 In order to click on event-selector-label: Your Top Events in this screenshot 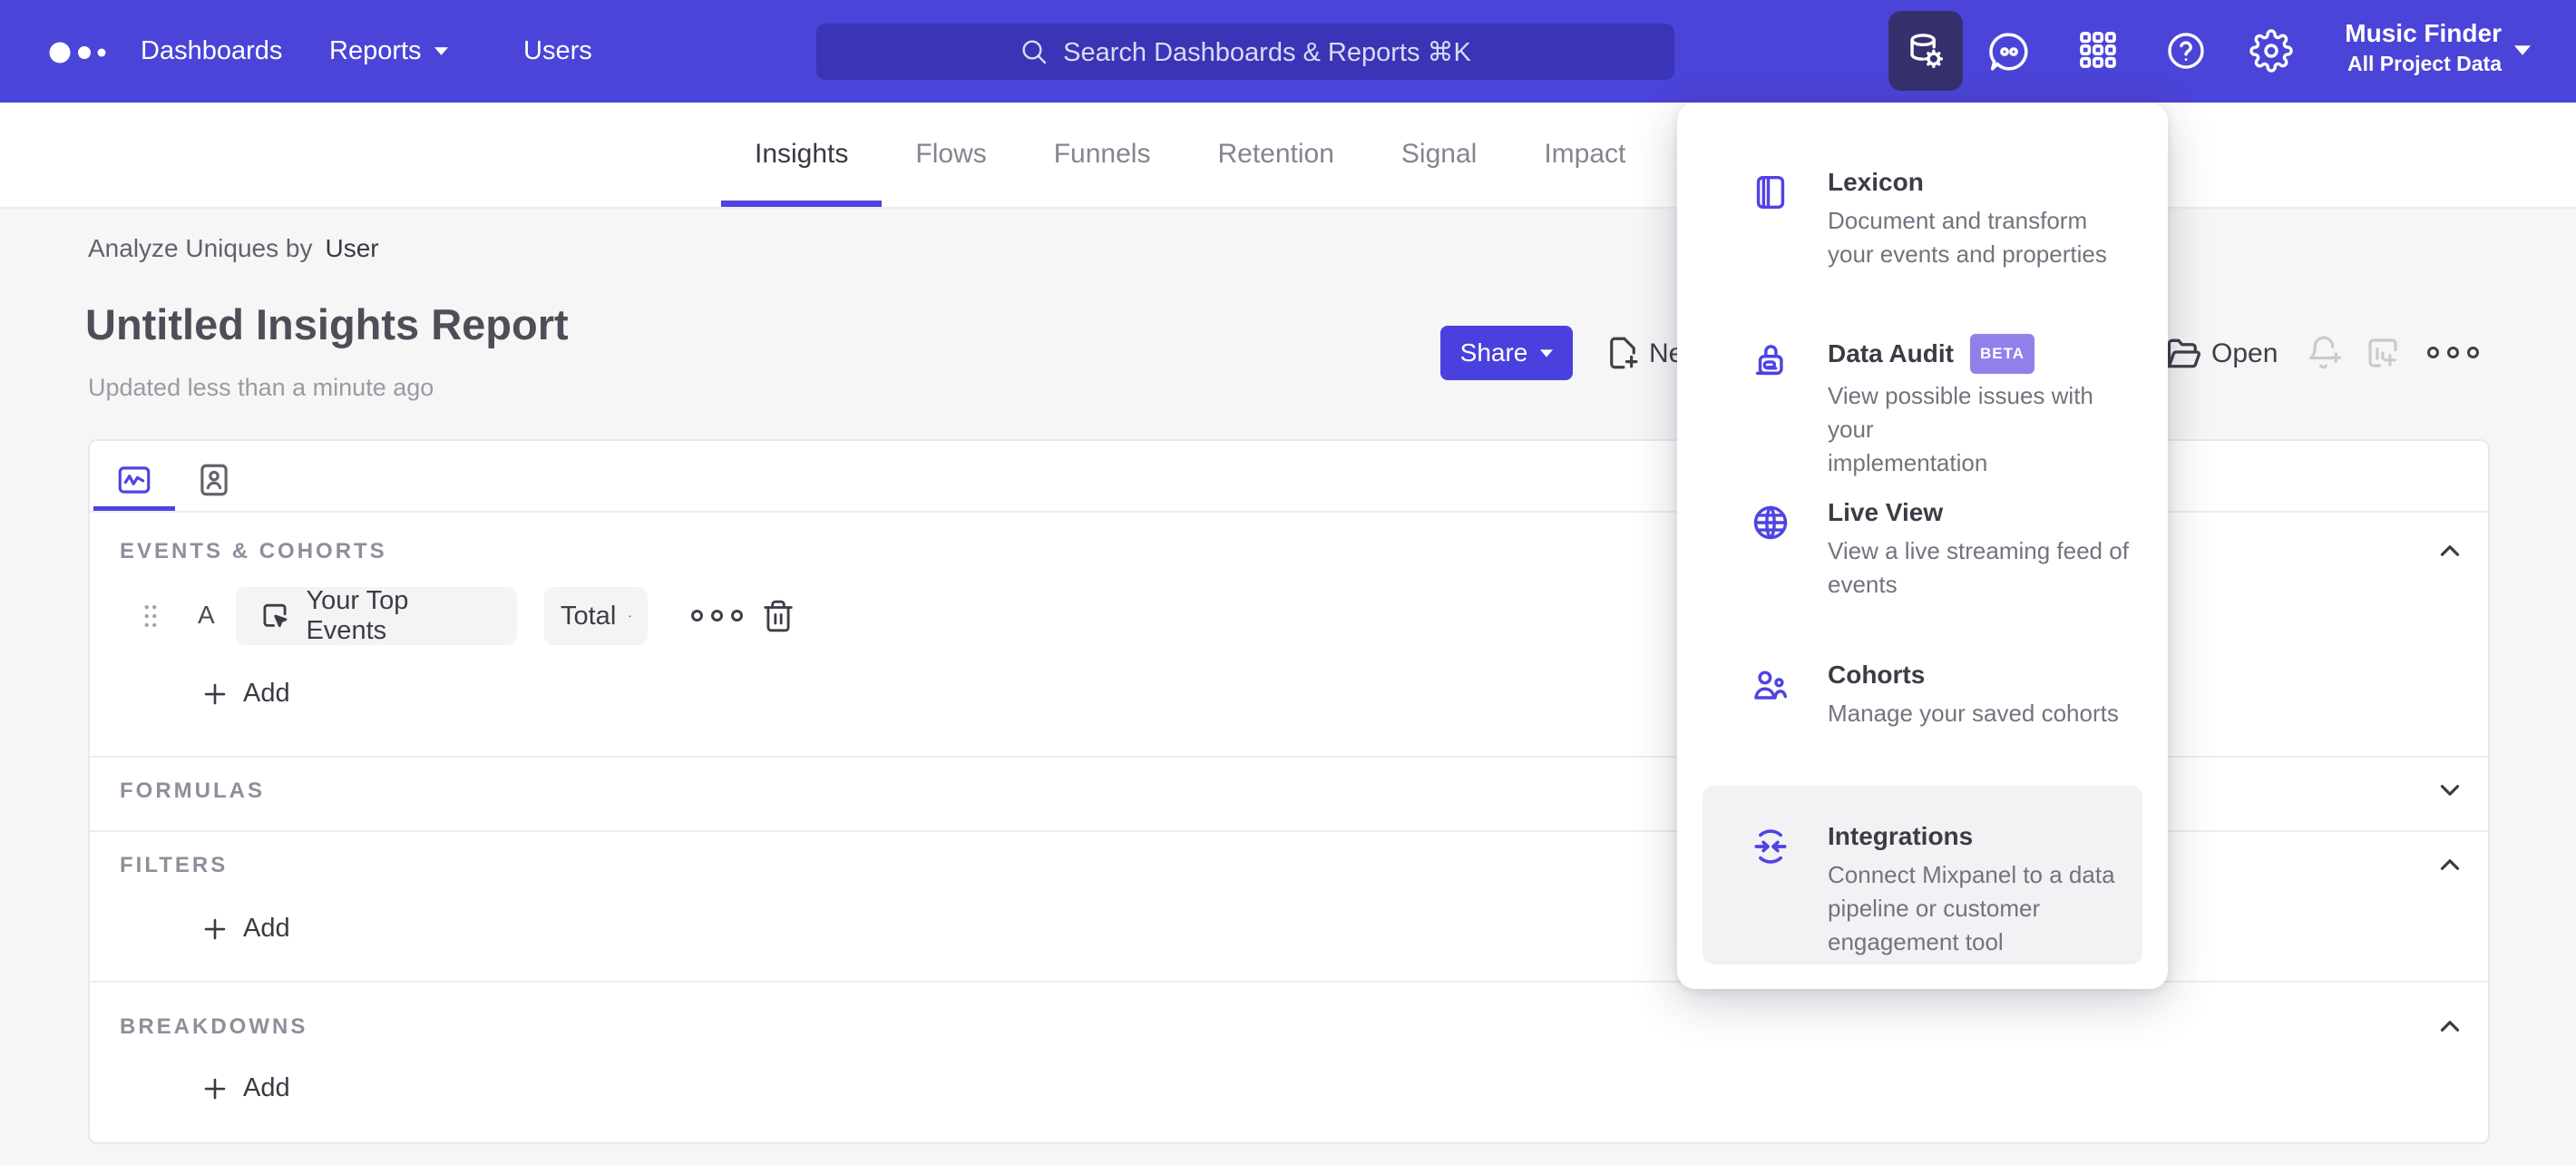, I will do `click(357, 615)`.